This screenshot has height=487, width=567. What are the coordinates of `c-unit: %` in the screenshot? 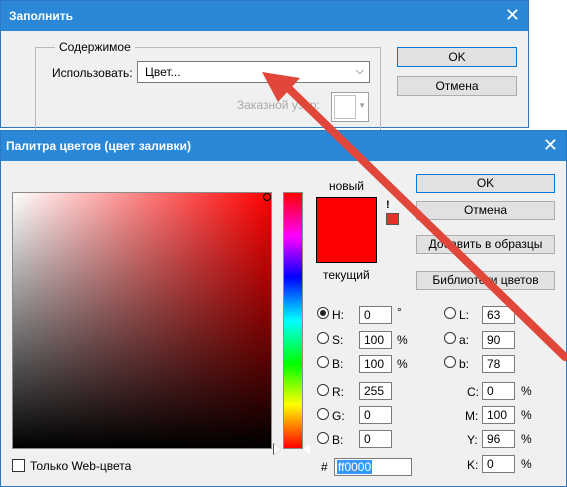 It's located at (526, 391).